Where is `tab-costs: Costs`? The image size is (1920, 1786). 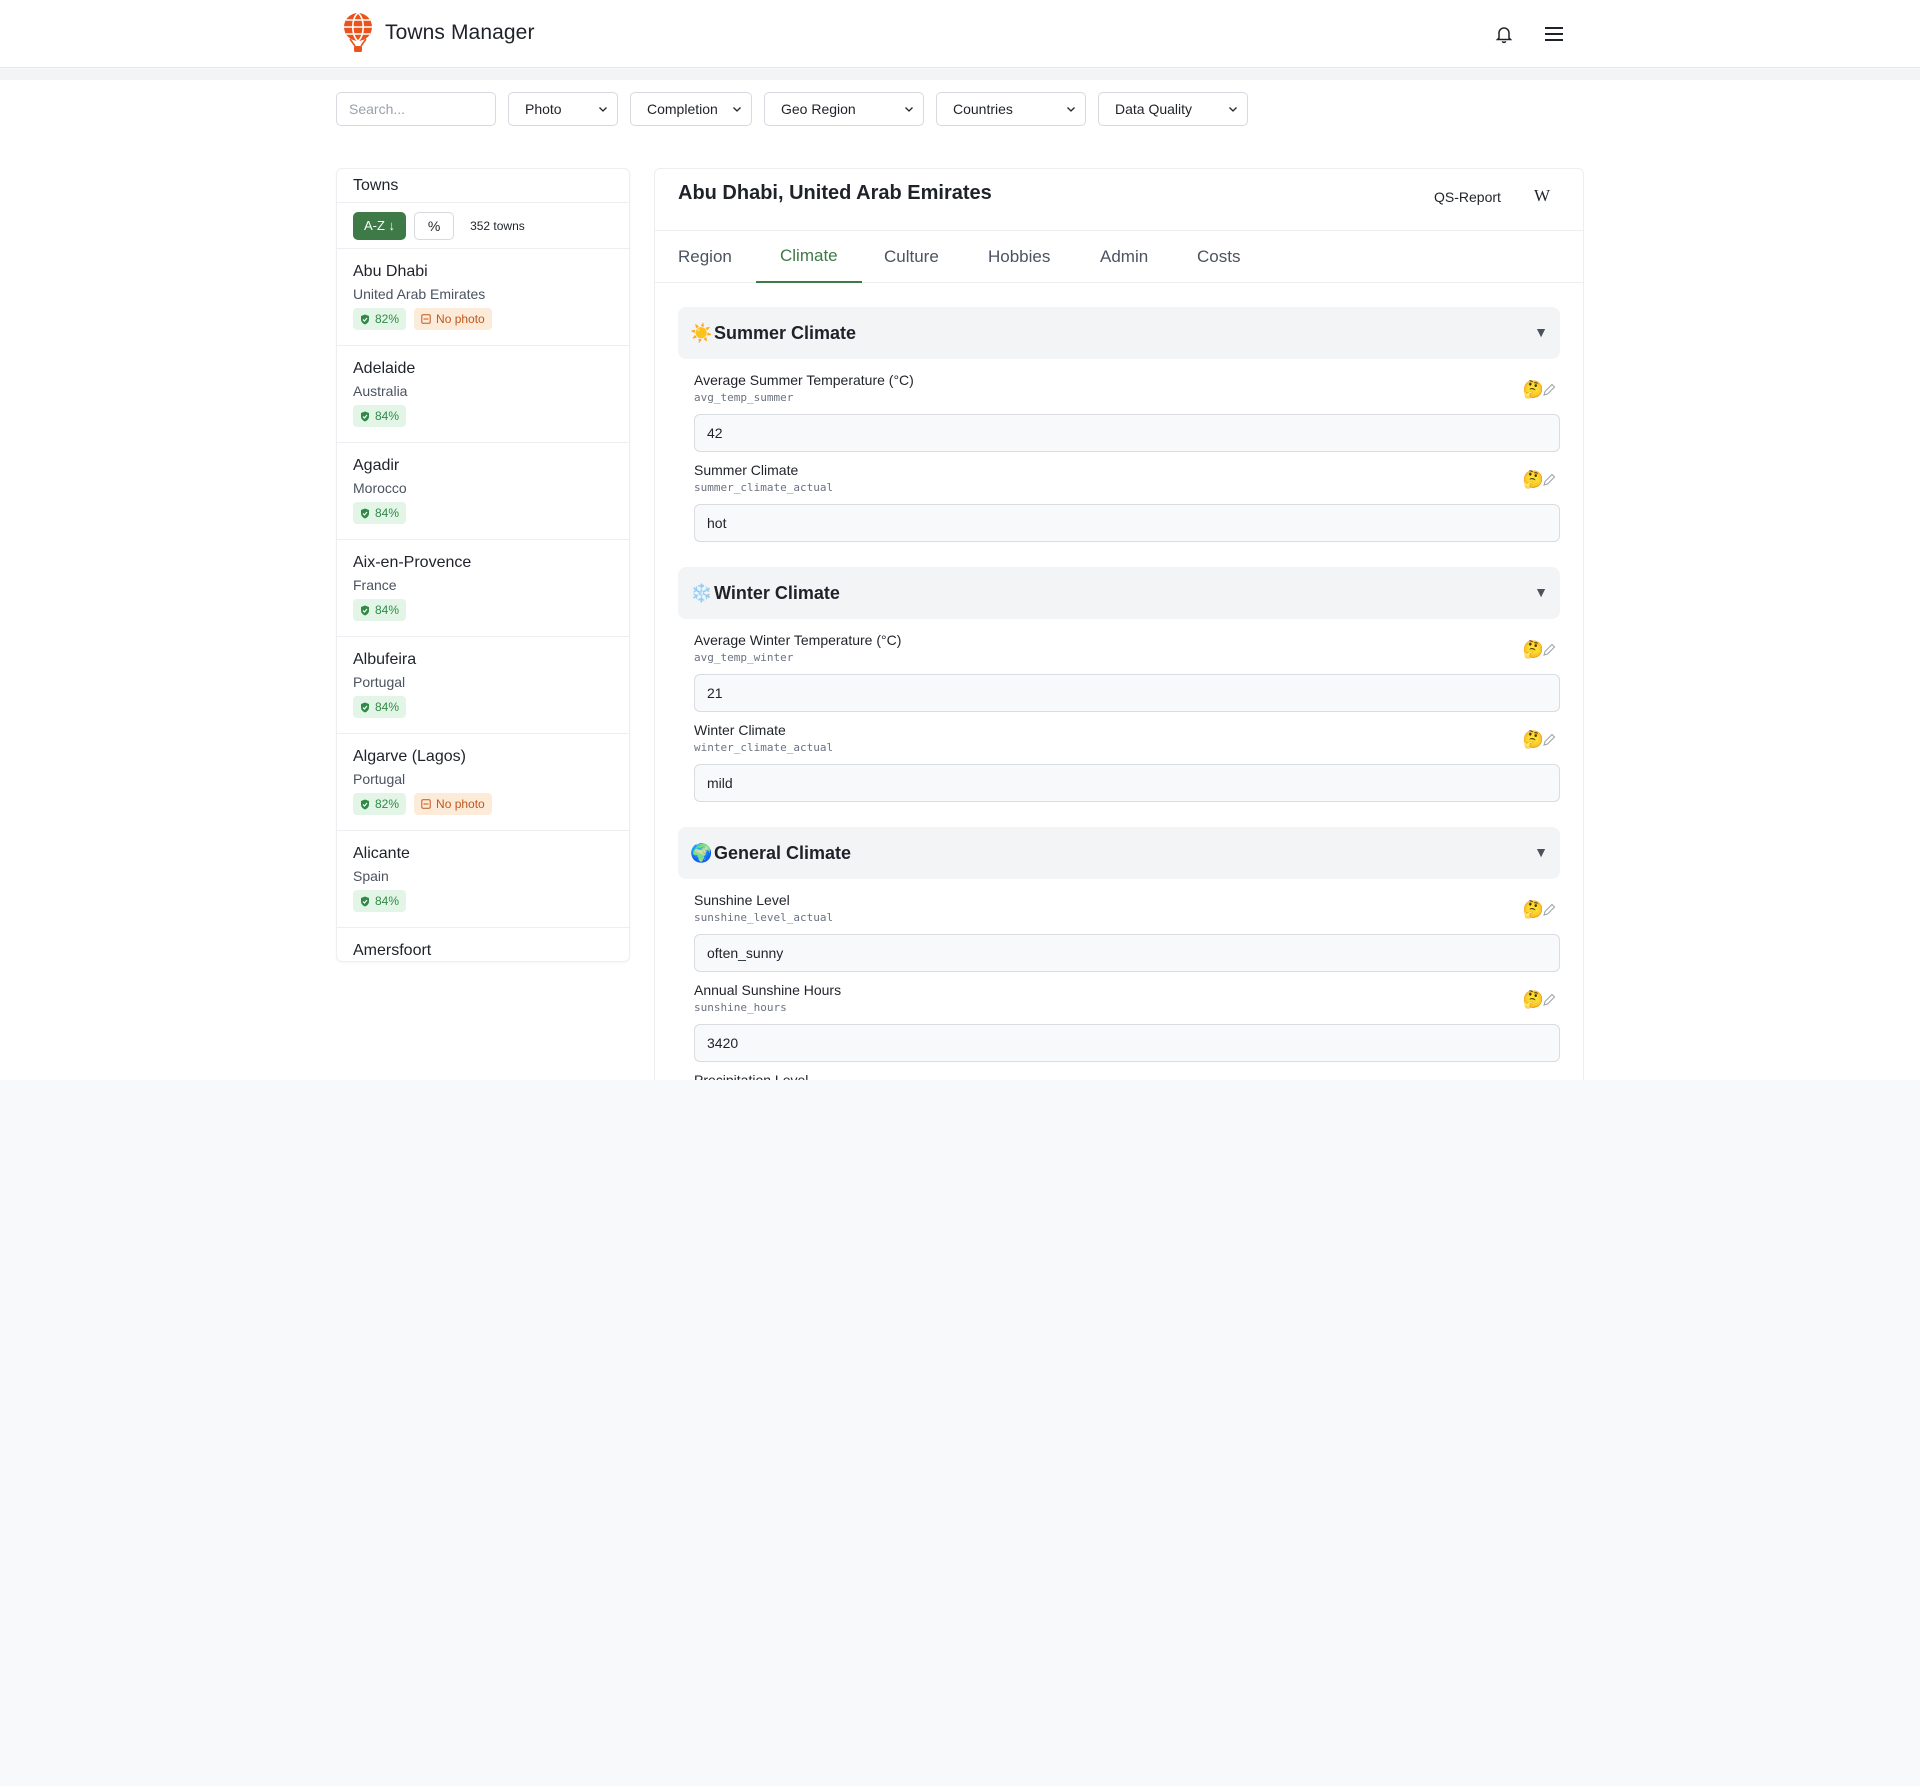
tab-costs: Costs is located at coordinates (1218, 257).